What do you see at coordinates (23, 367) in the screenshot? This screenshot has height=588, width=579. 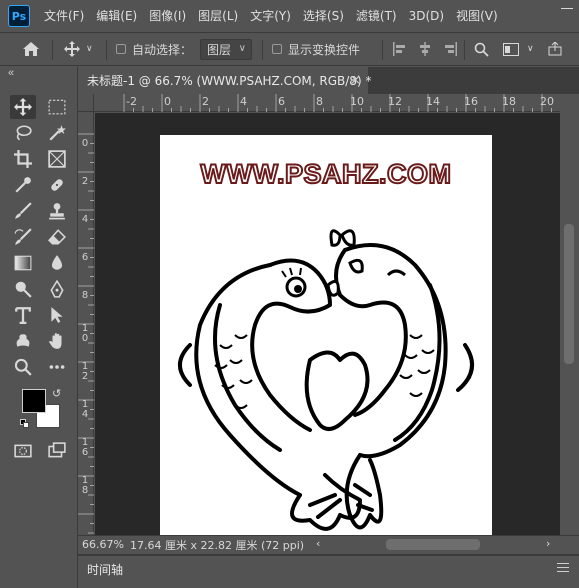 I see `zoom-tool` at bounding box center [23, 367].